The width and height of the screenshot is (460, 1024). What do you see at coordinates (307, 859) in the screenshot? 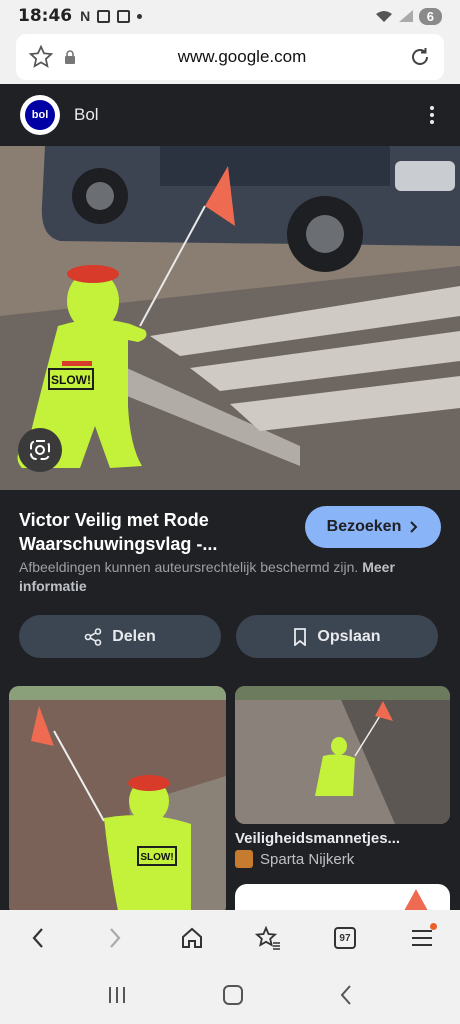
I see `related-source-name: Sparta Nijkerk` at bounding box center [307, 859].